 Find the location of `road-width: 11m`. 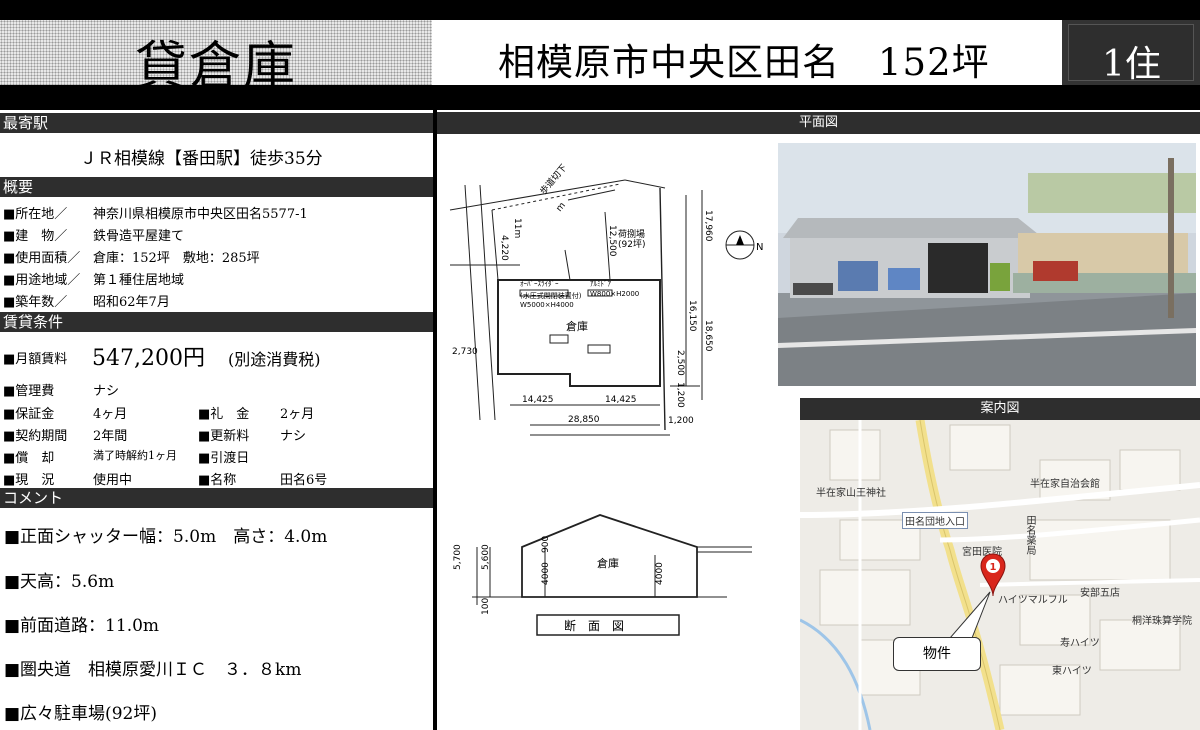

road-width: 11m is located at coordinates (517, 228).